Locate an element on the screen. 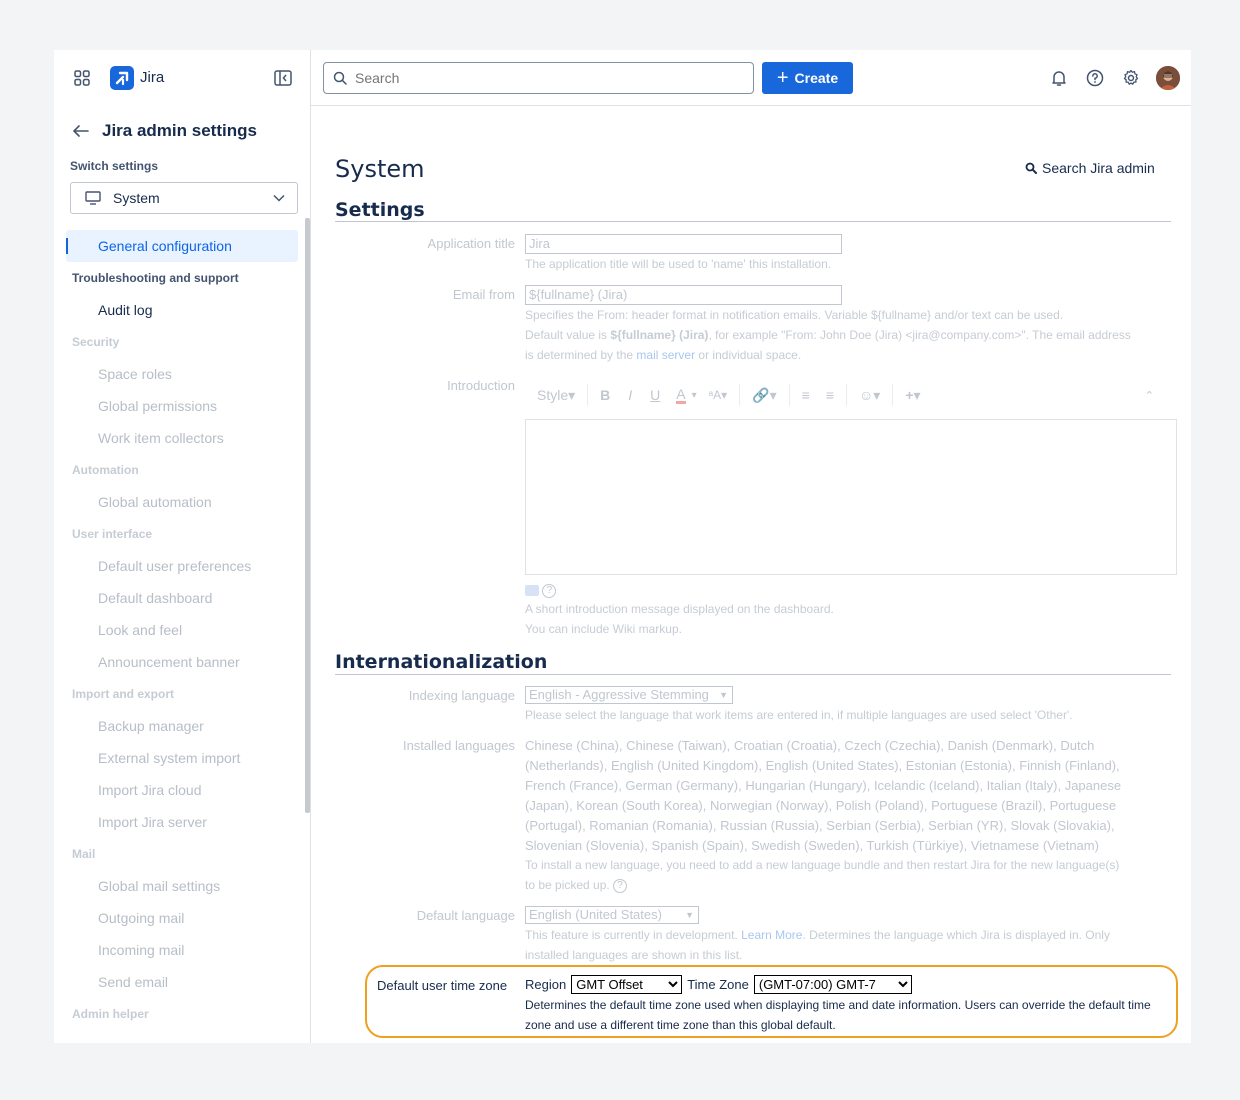  sidebar-scrollbar is located at coordinates (307, 515).